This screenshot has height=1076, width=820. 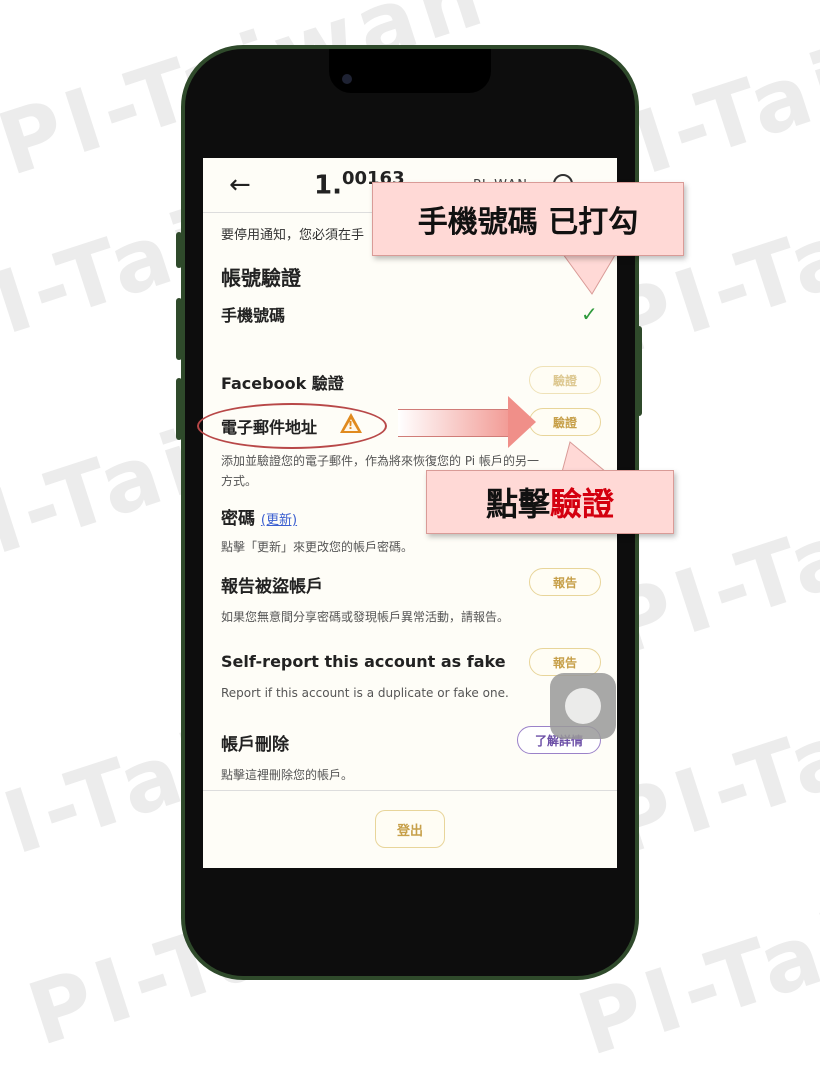 I want to click on email-verify-button: 驗證, so click(x=565, y=422).